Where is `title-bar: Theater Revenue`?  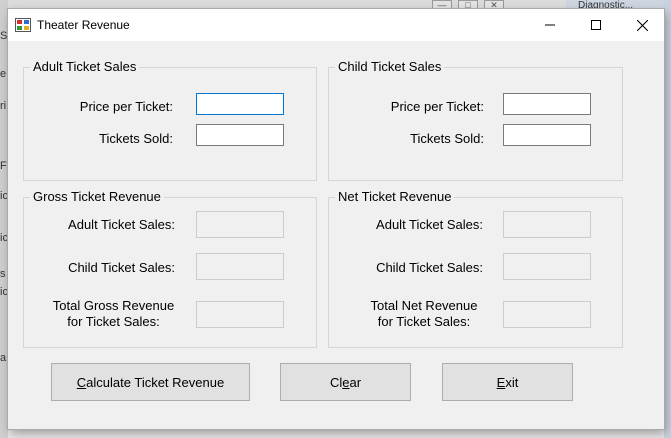 title-bar: Theater Revenue is located at coordinates (336, 25).